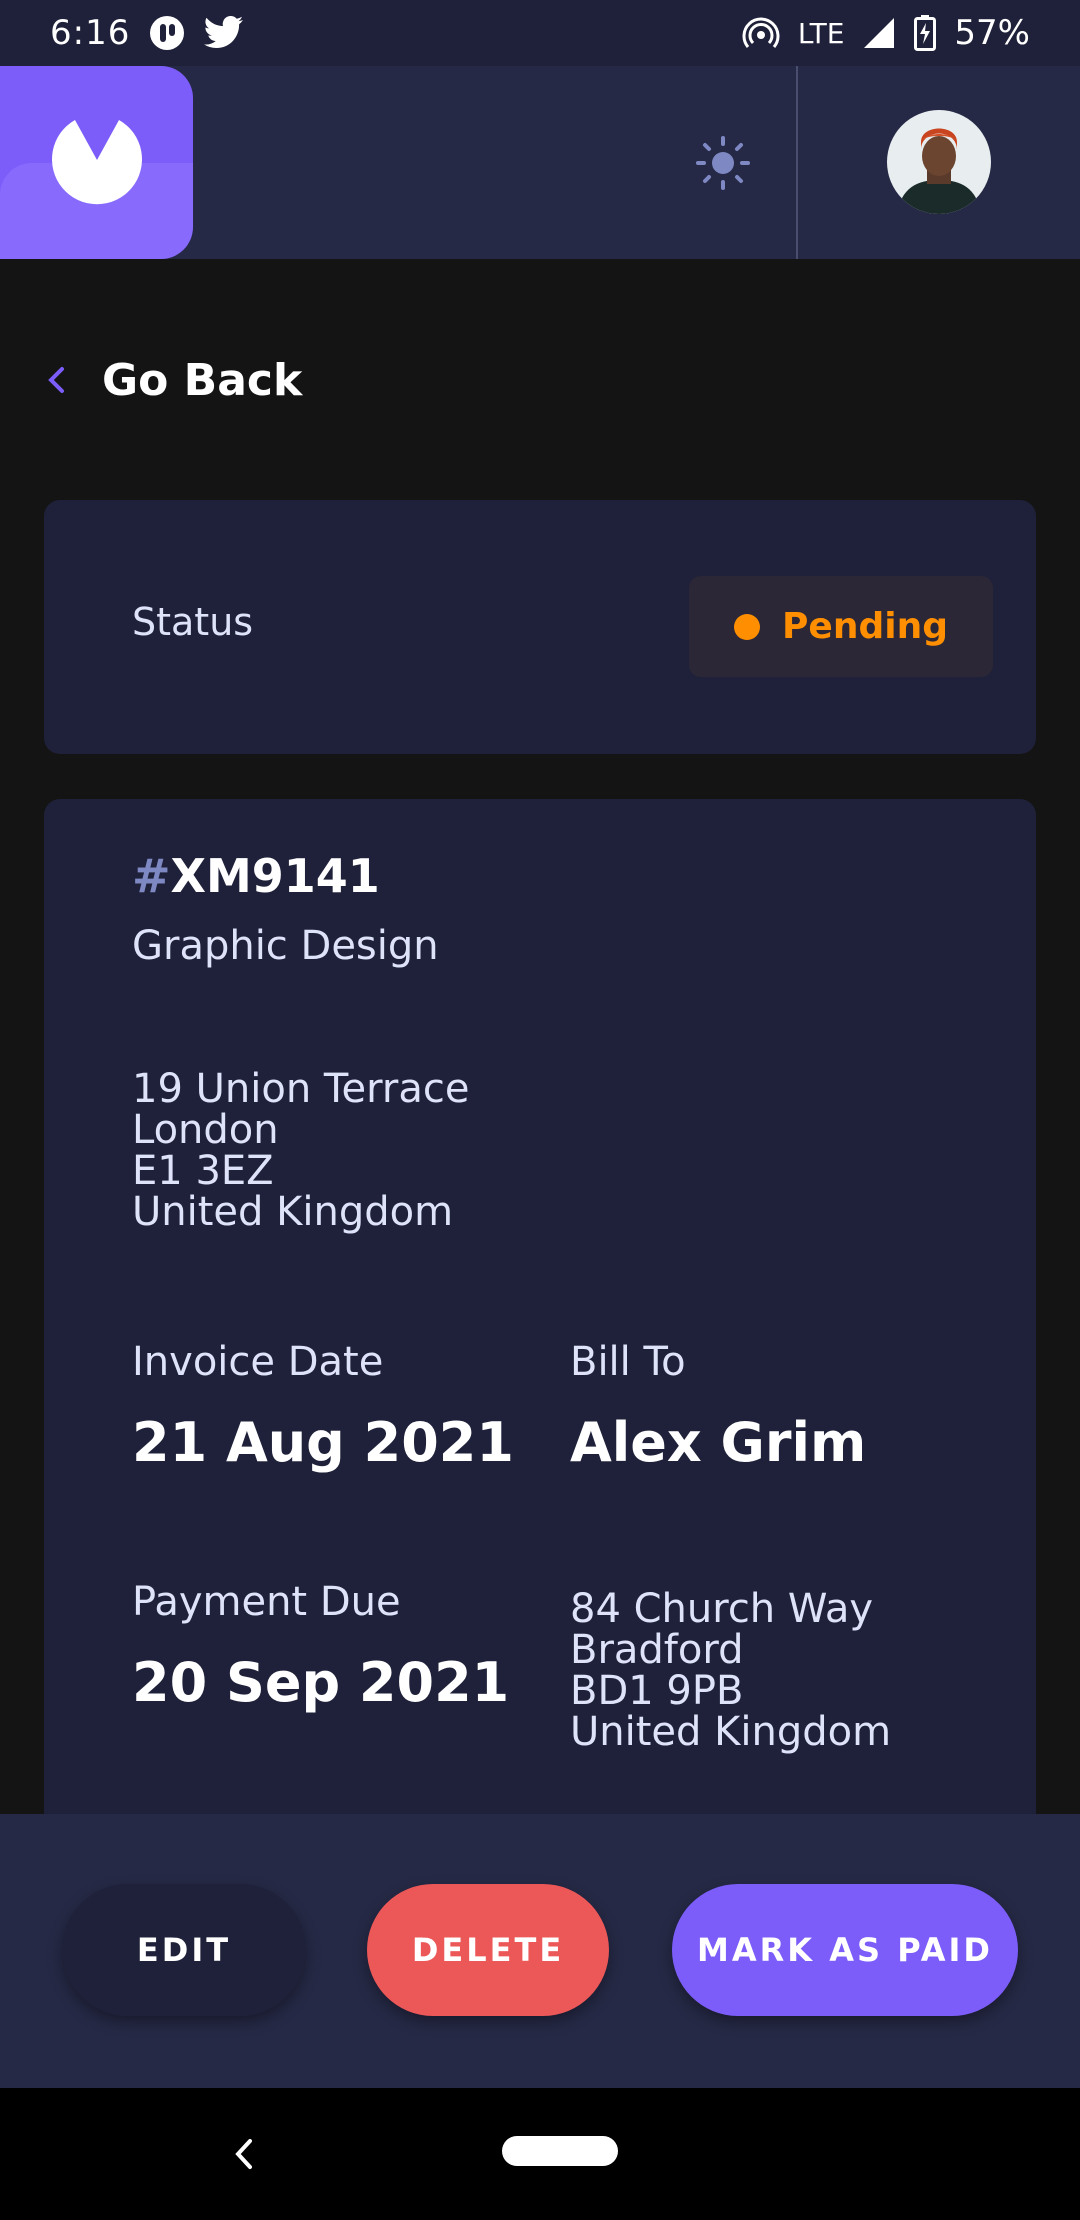  What do you see at coordinates (293, 1212) in the screenshot?
I see `sender-country: United Kingdom` at bounding box center [293, 1212].